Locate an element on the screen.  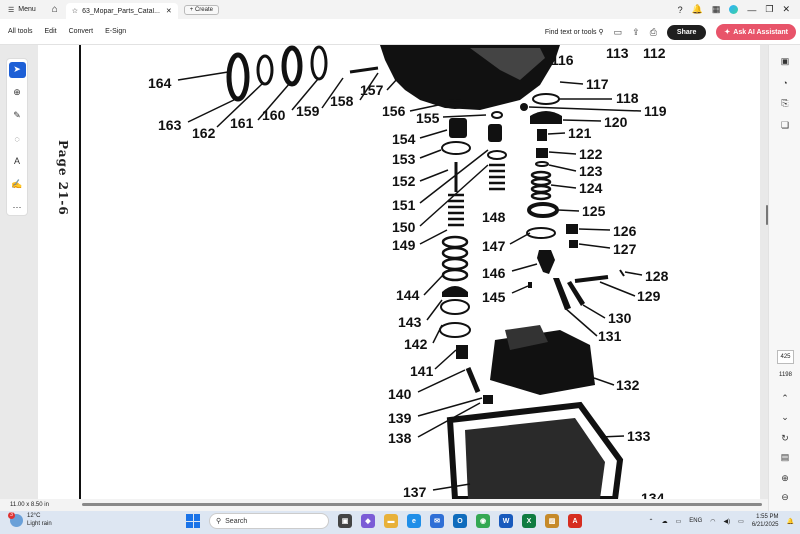
excel-icon: X is located at coordinates (529, 521).